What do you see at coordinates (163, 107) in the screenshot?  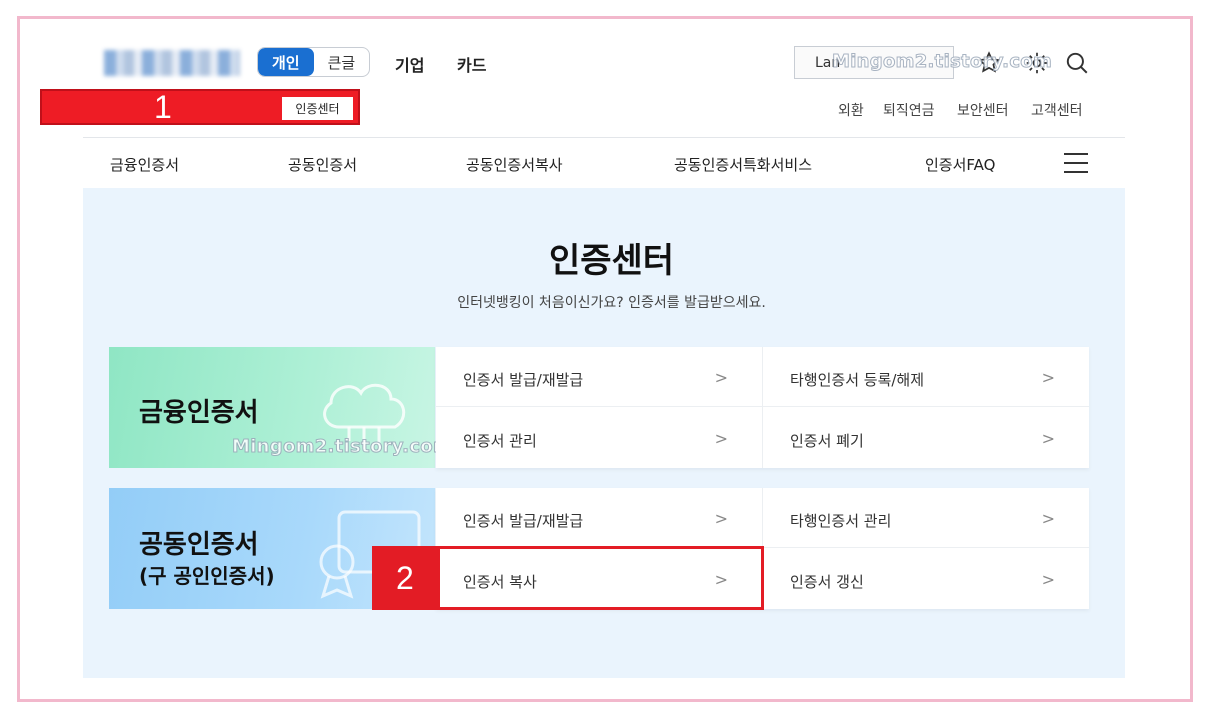 I see `annotation-number-1: 1` at bounding box center [163, 107].